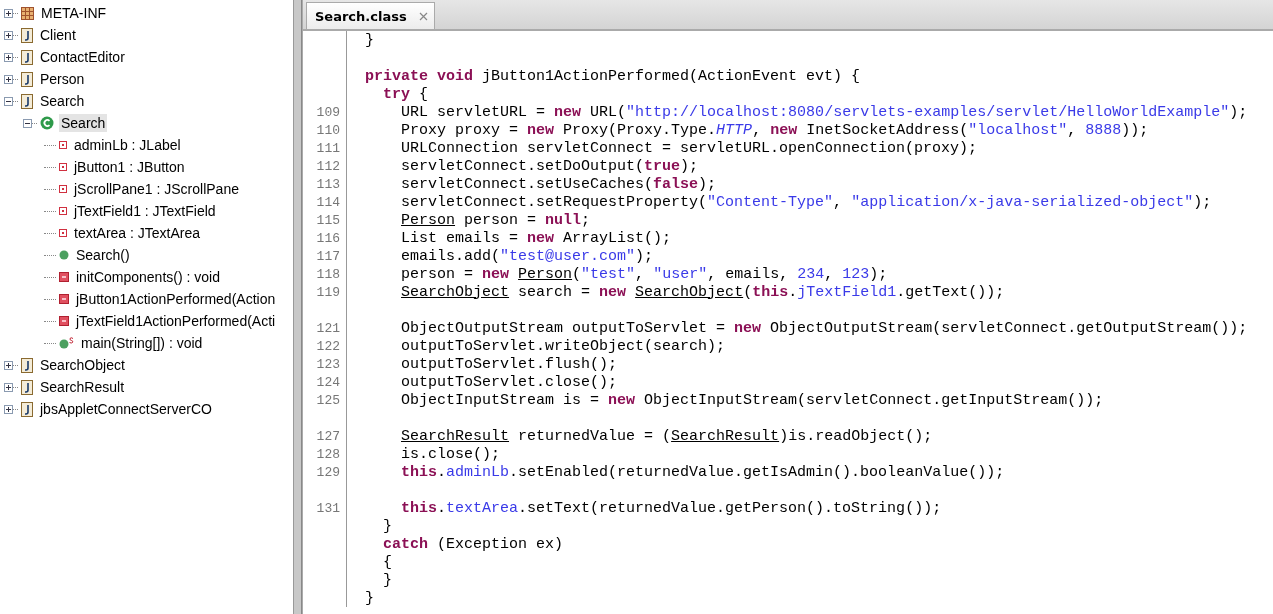 Image resolution: width=1273 pixels, height=614 pixels. Describe the element at coordinates (527, 256) in the screenshot. I see `code-line: emails.add("test@user.com");` at that location.